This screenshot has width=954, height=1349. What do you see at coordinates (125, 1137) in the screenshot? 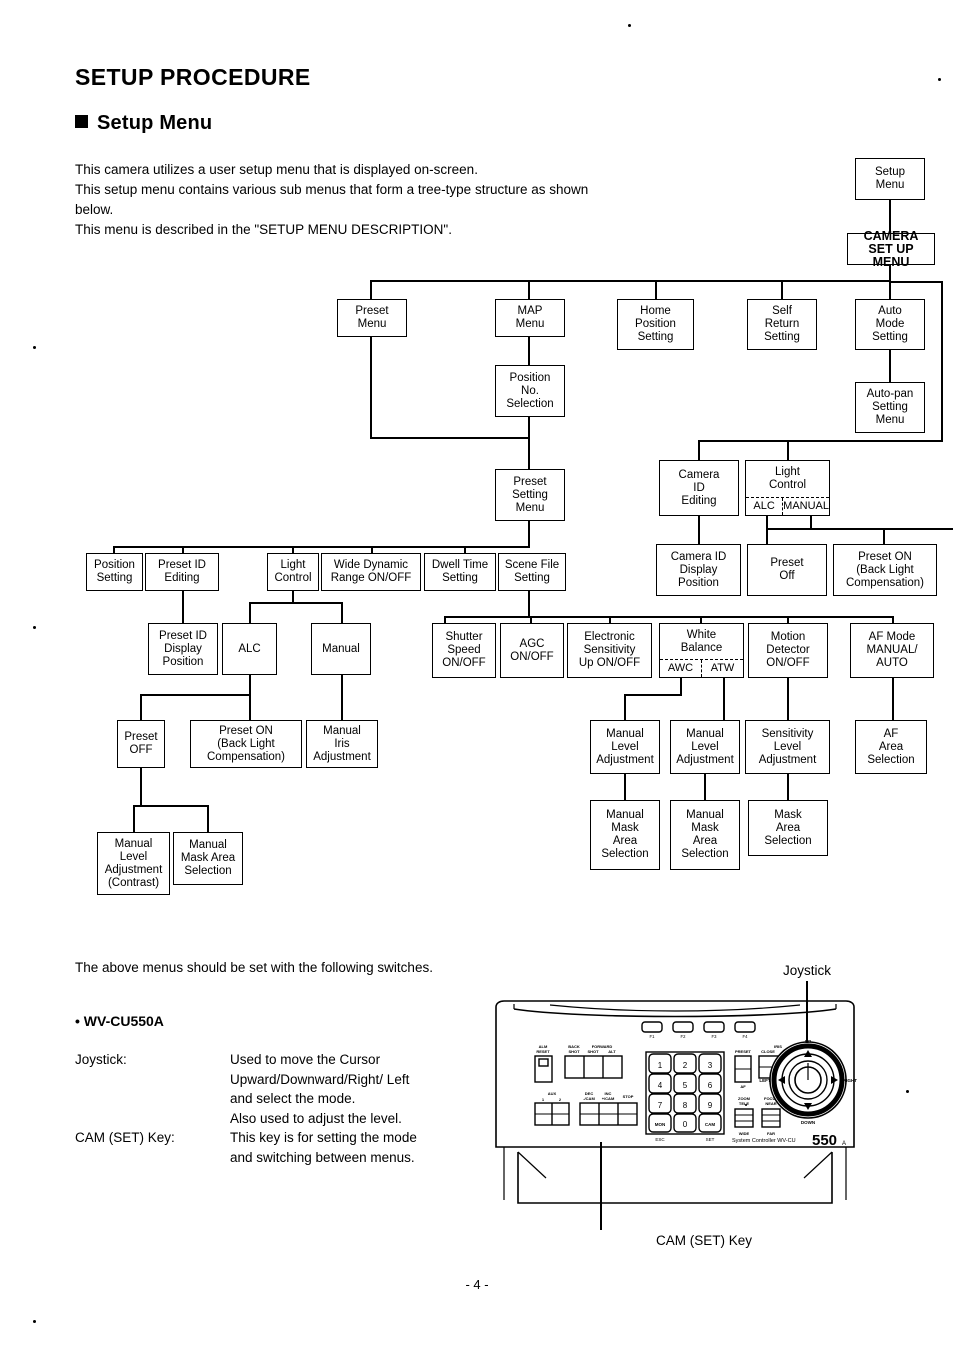
I see `spec-term: CAM (SET) Key:` at bounding box center [125, 1137].